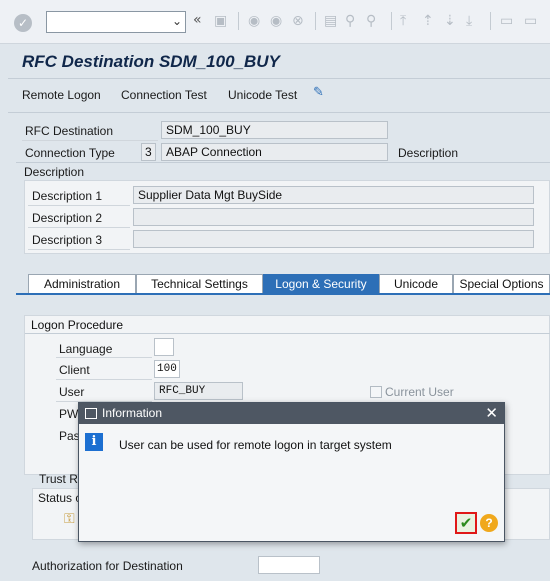 Image resolution: width=550 pixels, height=581 pixels. I want to click on exit-icon: ◉, so click(276, 21).